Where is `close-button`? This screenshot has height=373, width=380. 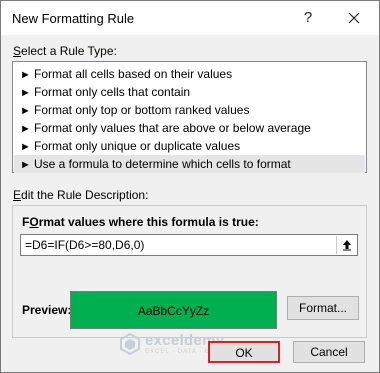 close-button is located at coordinates (354, 18).